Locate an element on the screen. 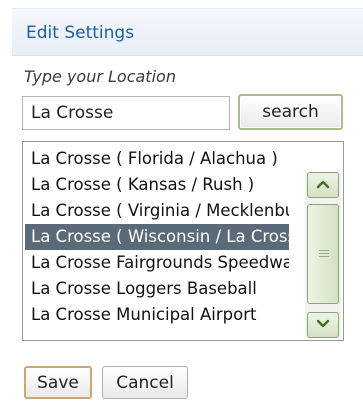  cancel-button: Cancel is located at coordinates (145, 382).